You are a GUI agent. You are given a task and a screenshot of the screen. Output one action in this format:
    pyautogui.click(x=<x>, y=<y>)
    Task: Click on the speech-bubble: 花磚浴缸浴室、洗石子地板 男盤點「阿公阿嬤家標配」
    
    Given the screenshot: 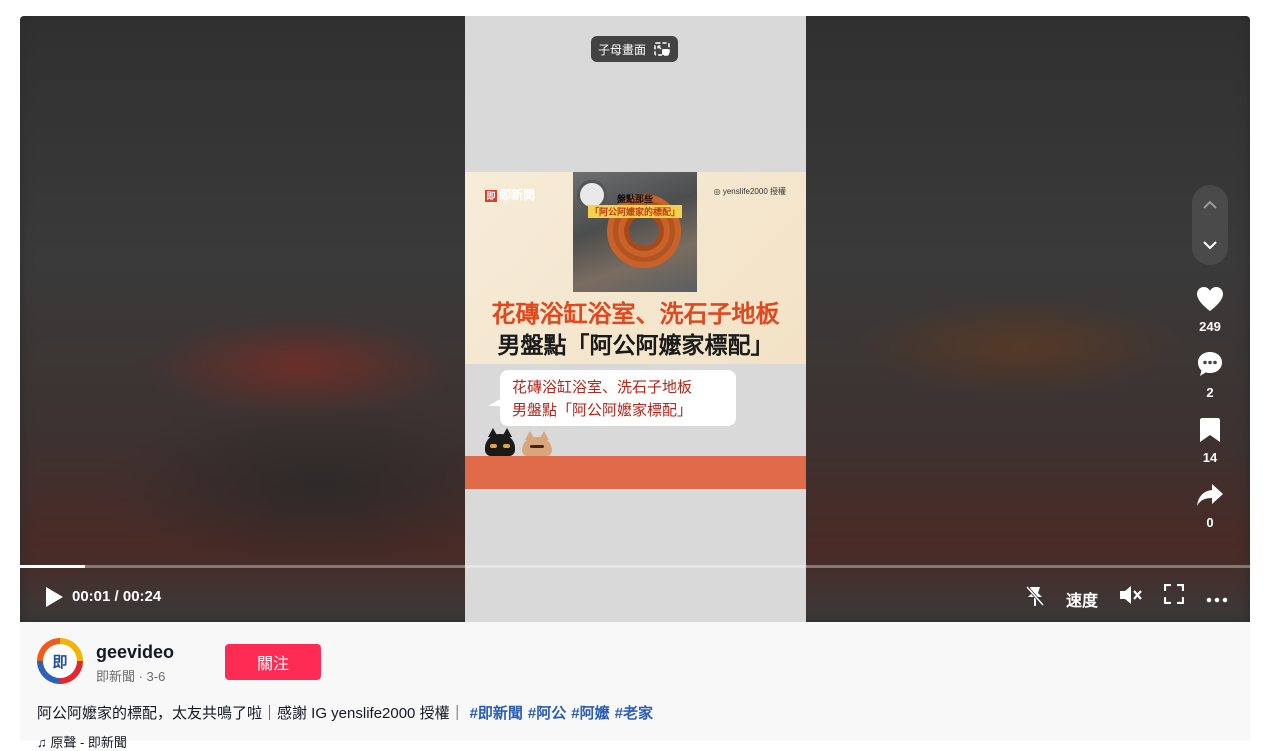 What is the action you would take?
    pyautogui.click(x=612, y=398)
    